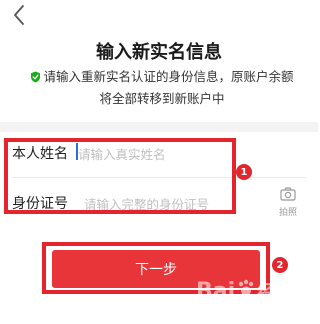 The height and width of the screenshot is (324, 320). Describe the element at coordinates (275, 292) in the screenshot. I see `watermark-text-right: 经验` at that location.